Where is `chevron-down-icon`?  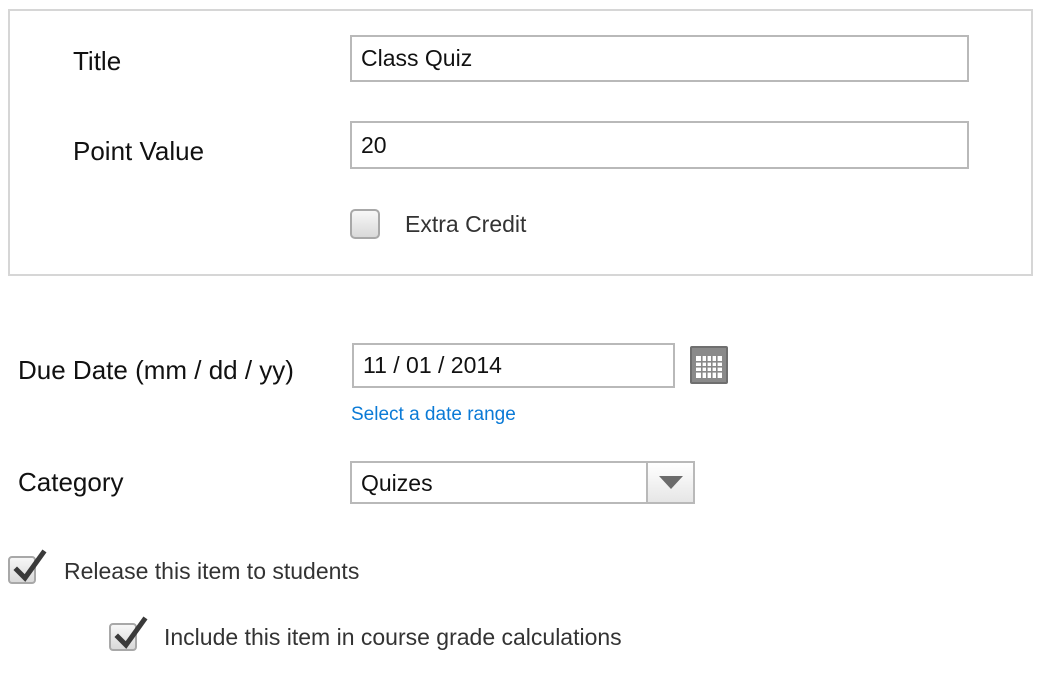
chevron-down-icon is located at coordinates (671, 482).